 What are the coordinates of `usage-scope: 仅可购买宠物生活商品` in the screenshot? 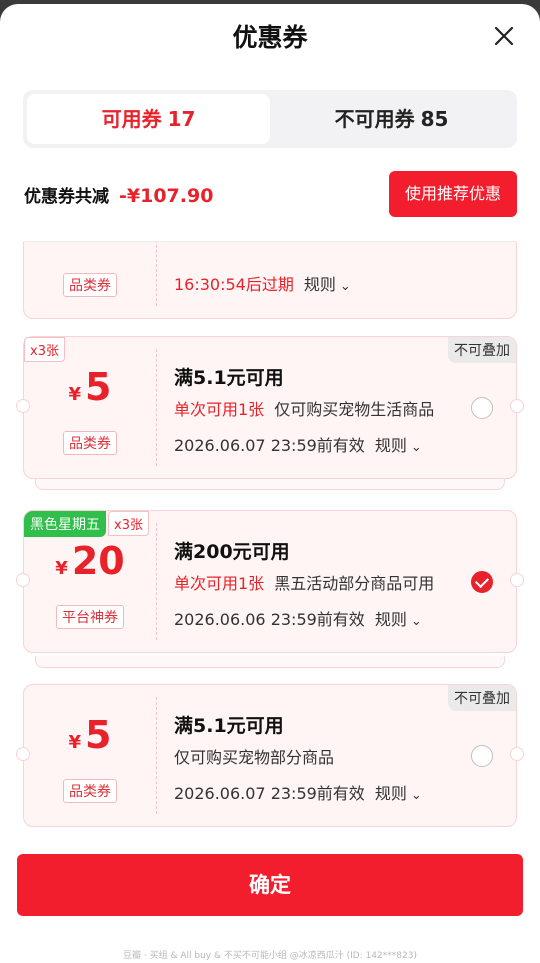 It's located at (354, 409).